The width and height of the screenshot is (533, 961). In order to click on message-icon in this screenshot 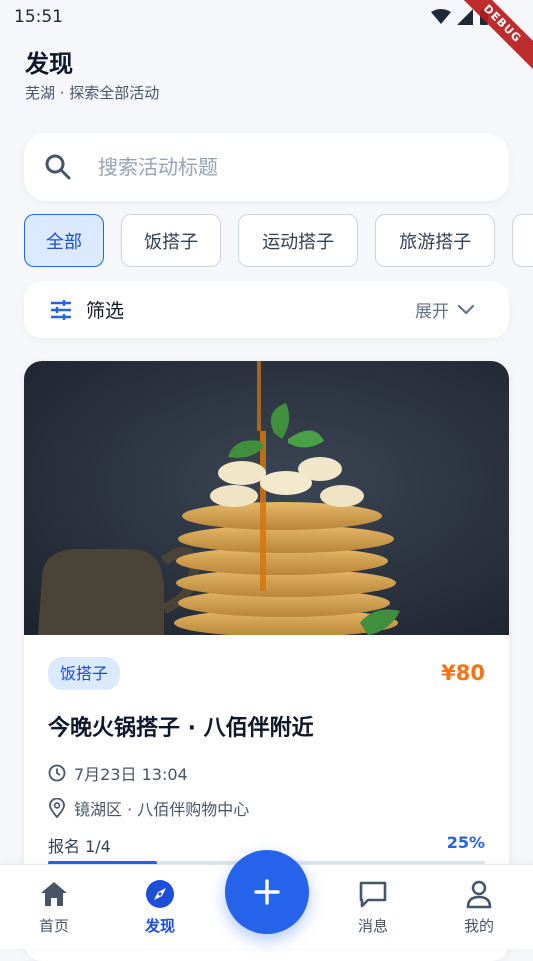, I will do `click(373, 894)`.